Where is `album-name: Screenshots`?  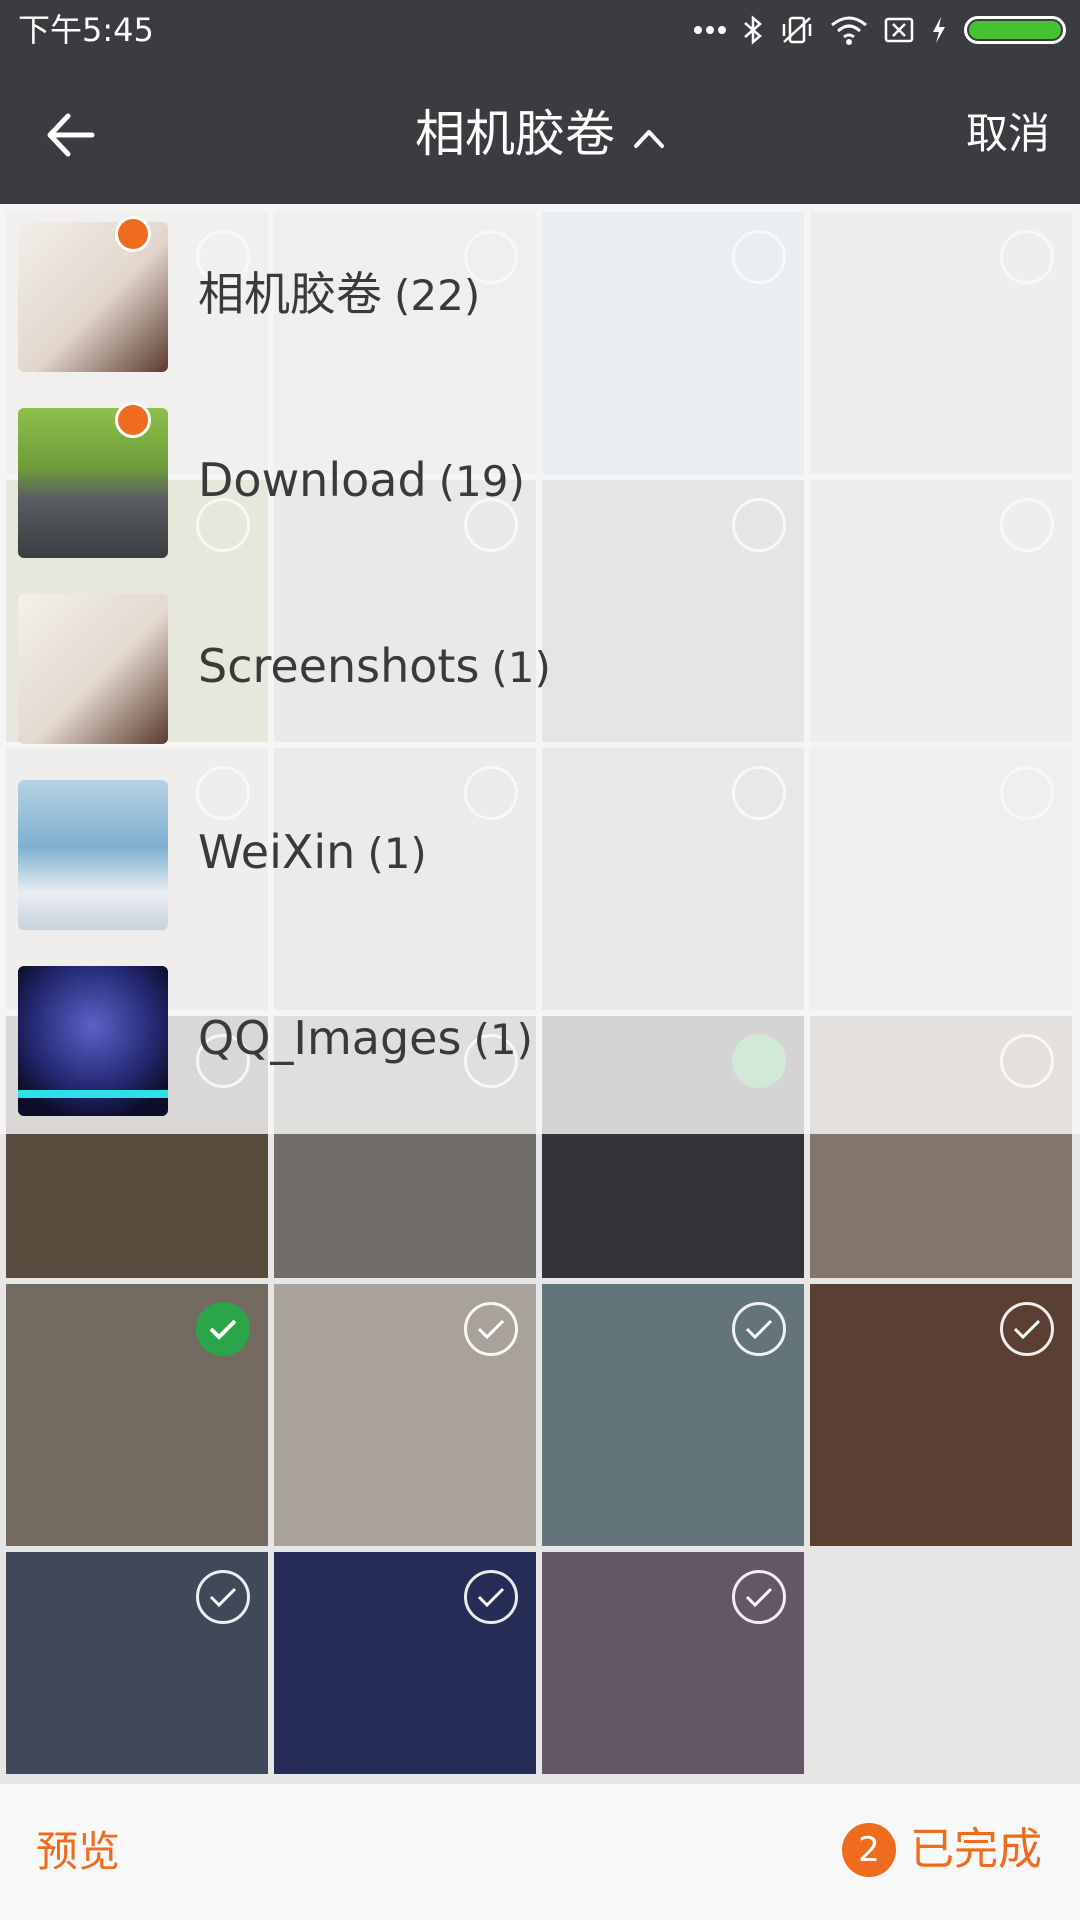 album-name: Screenshots is located at coordinates (339, 666).